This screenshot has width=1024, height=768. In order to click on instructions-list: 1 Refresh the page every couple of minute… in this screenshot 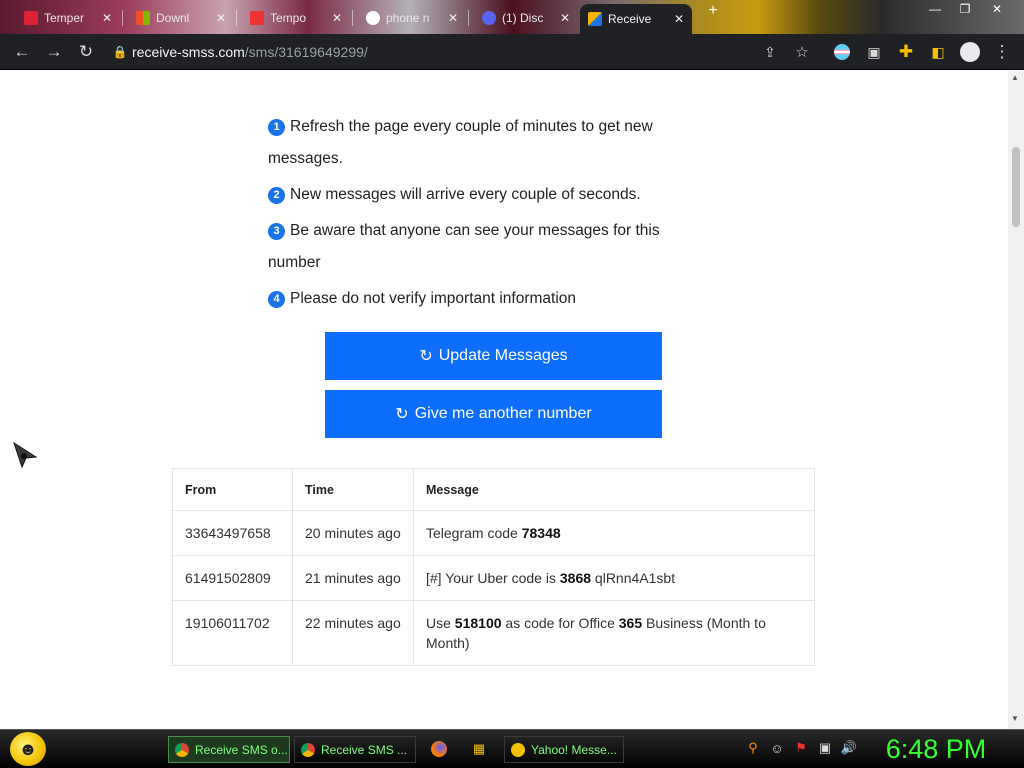, I will do `click(478, 215)`.